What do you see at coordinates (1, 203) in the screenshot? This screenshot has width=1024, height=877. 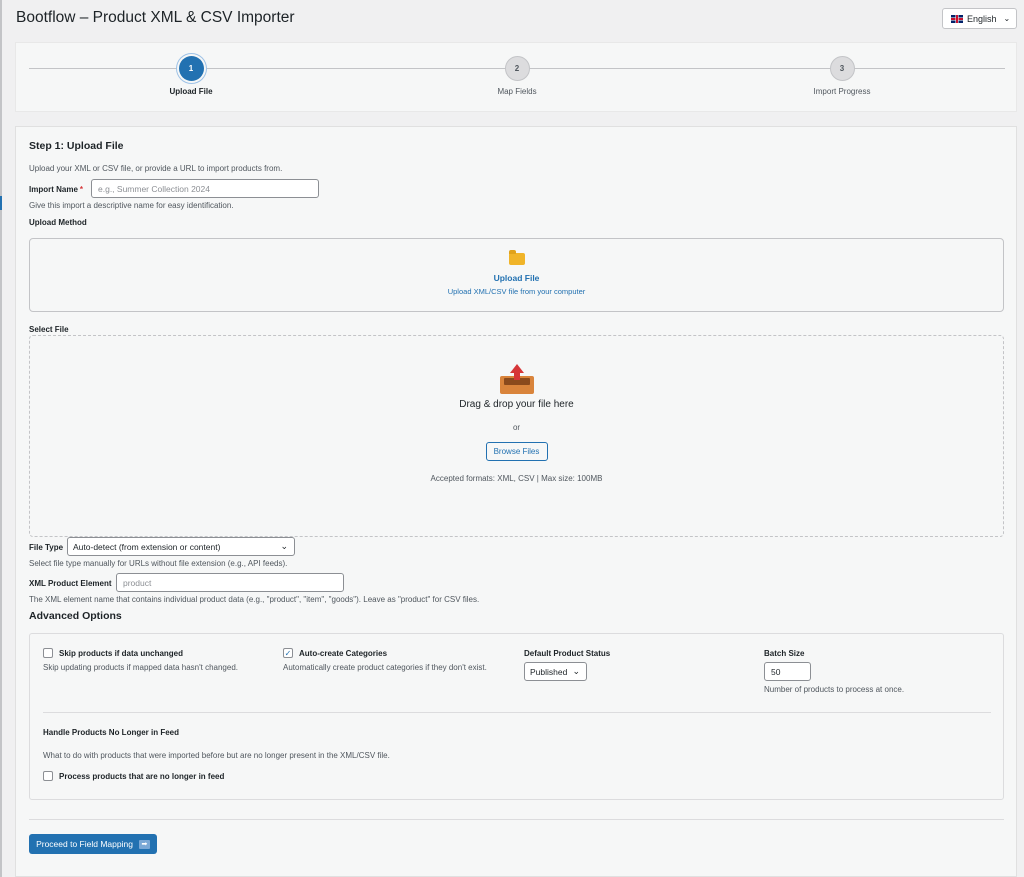 I see `admin-sidebar-indicator` at bounding box center [1, 203].